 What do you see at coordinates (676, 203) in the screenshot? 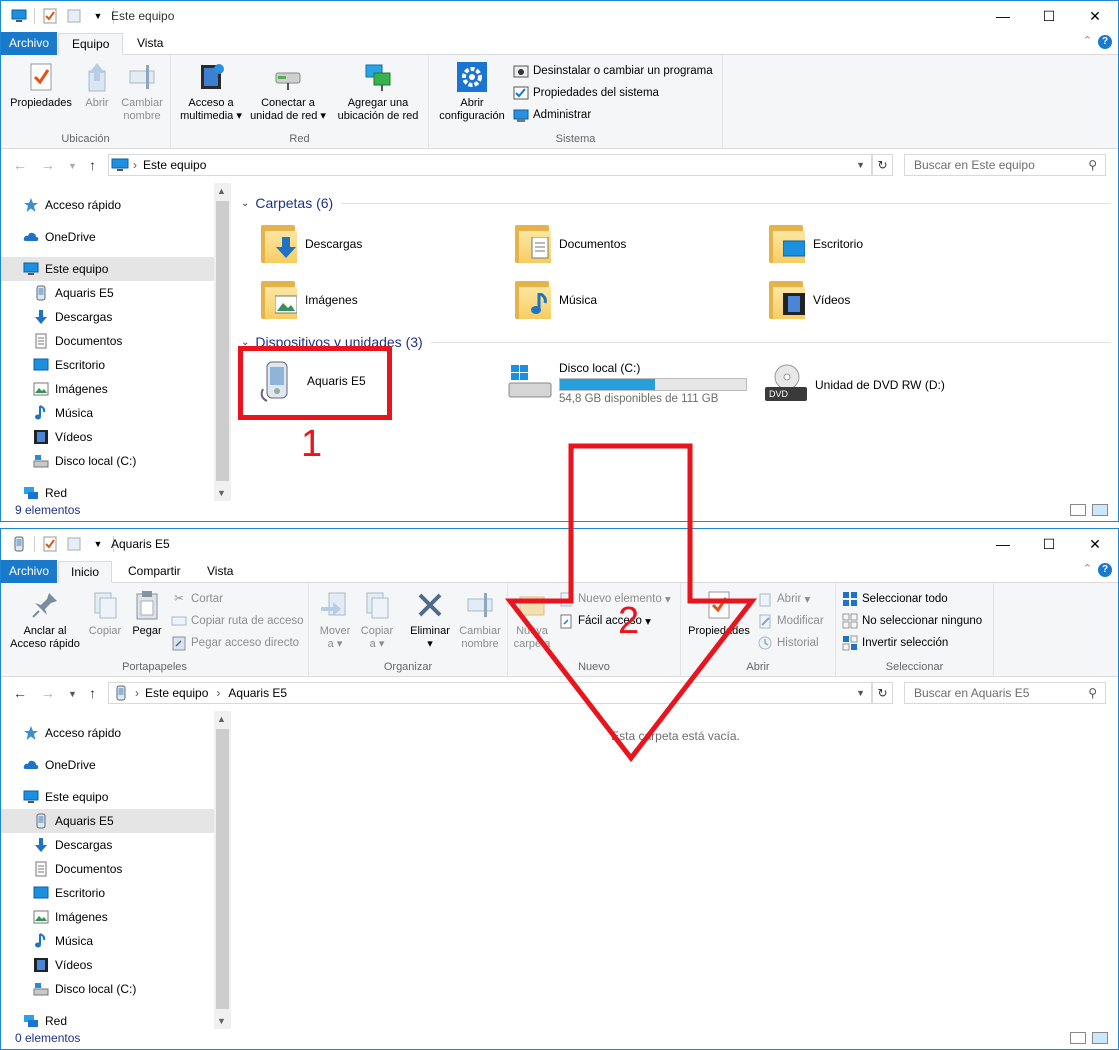
I see `section-header-carpetas: ⌄ Carpetas (6)` at bounding box center [676, 203].